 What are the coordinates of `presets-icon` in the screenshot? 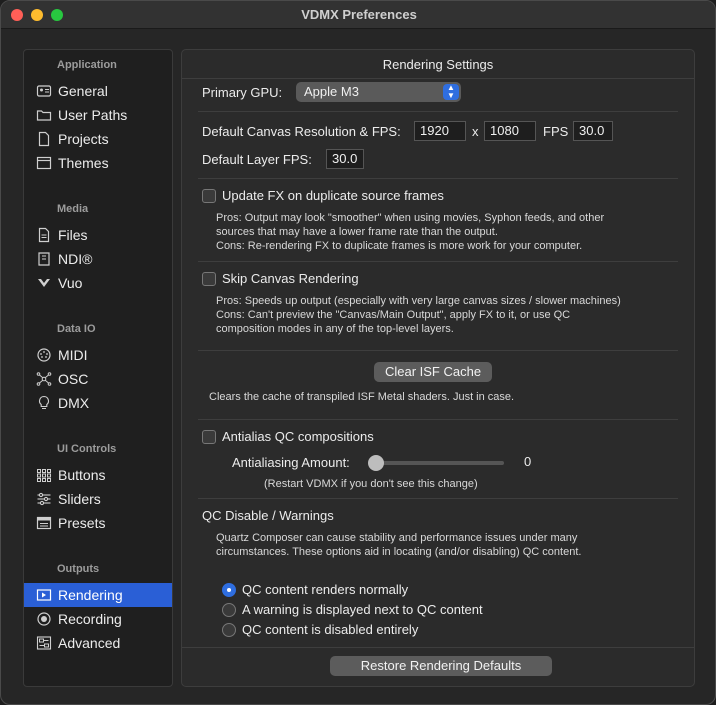 It's located at (44, 523).